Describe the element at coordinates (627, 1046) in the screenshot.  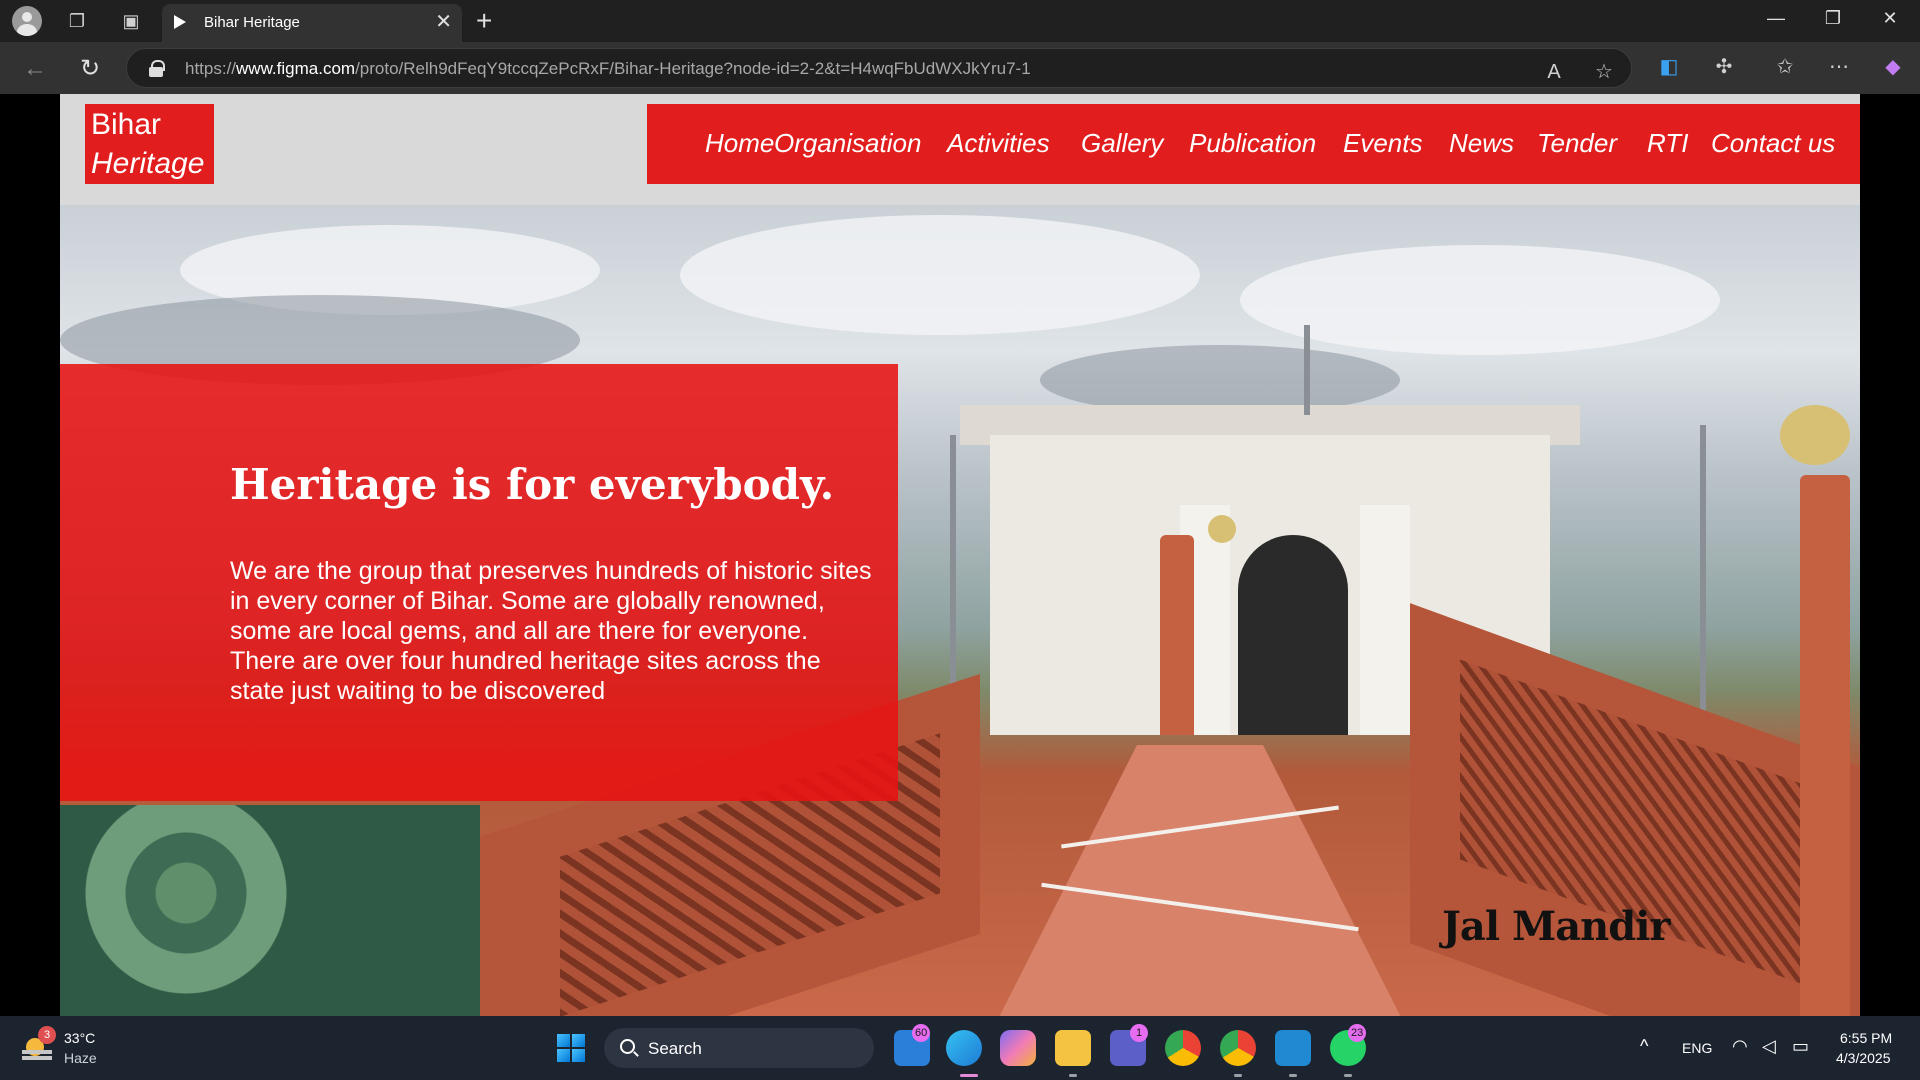
I see `search-icon` at that location.